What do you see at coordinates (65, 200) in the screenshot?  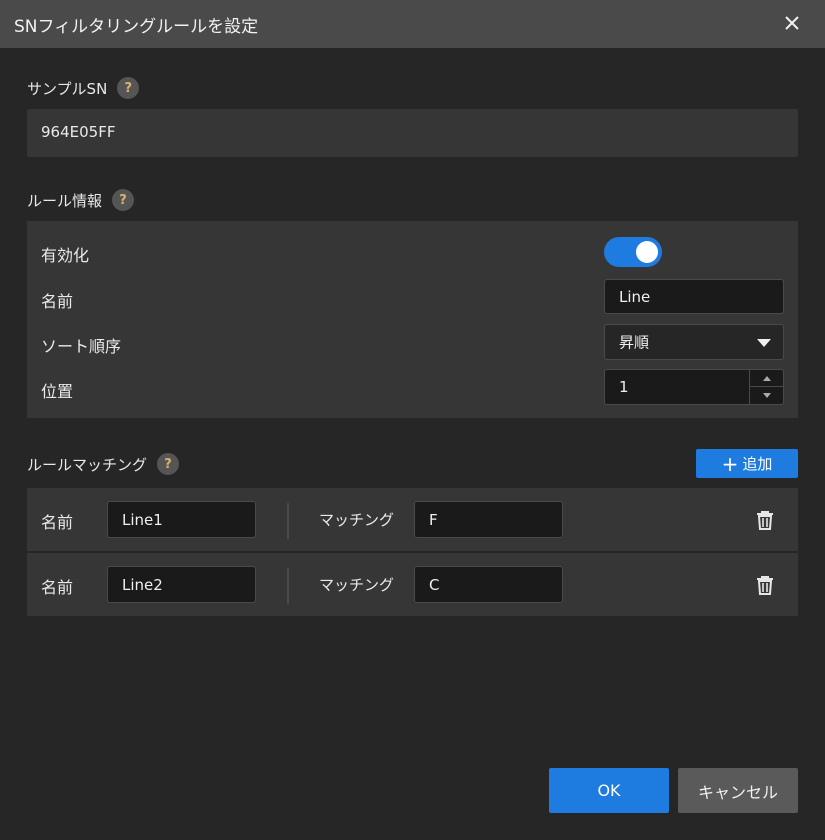 I see `rule-info-label: ルール情報` at bounding box center [65, 200].